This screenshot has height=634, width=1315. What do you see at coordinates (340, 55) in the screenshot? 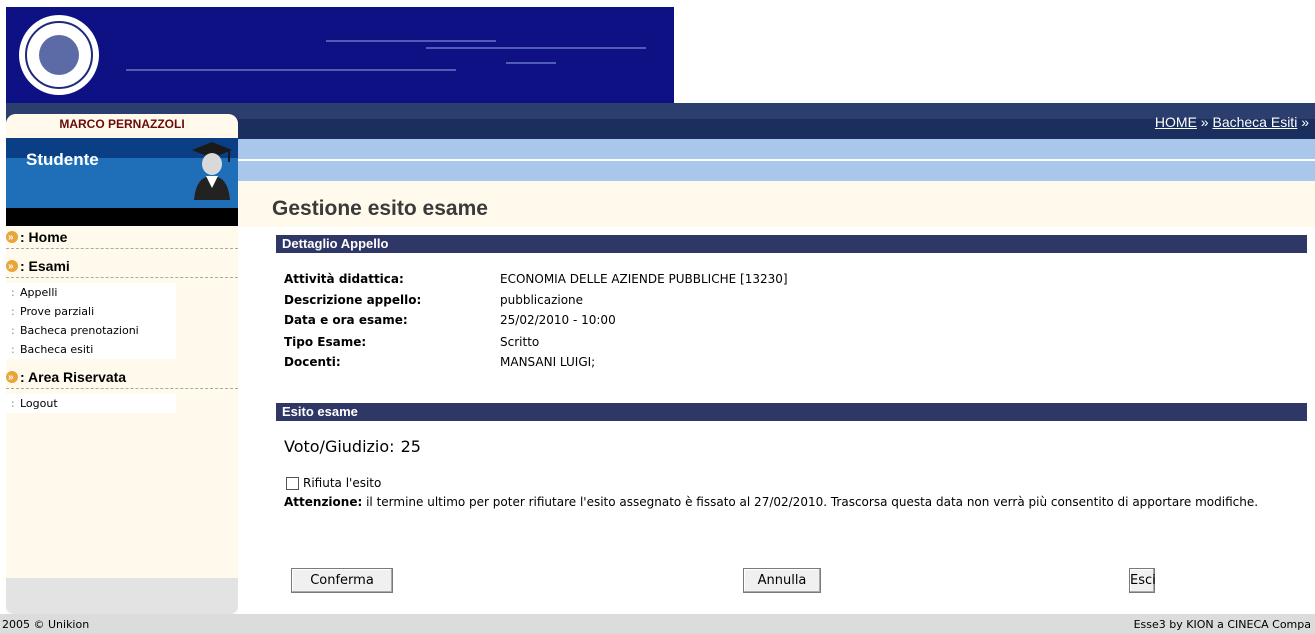
I see `header-banner` at bounding box center [340, 55].